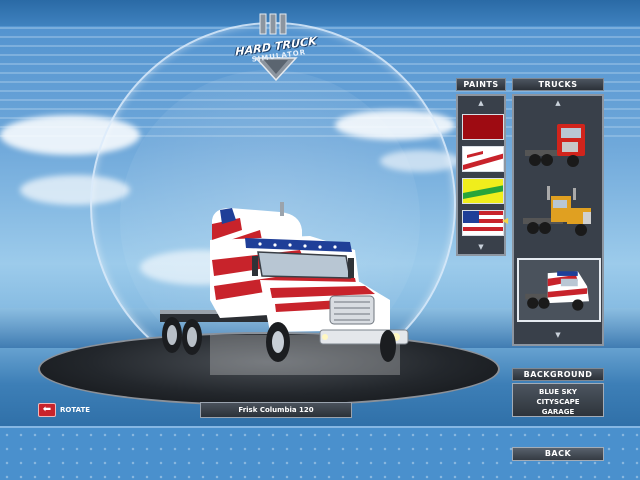  I want to click on back-button: BACK, so click(558, 454).